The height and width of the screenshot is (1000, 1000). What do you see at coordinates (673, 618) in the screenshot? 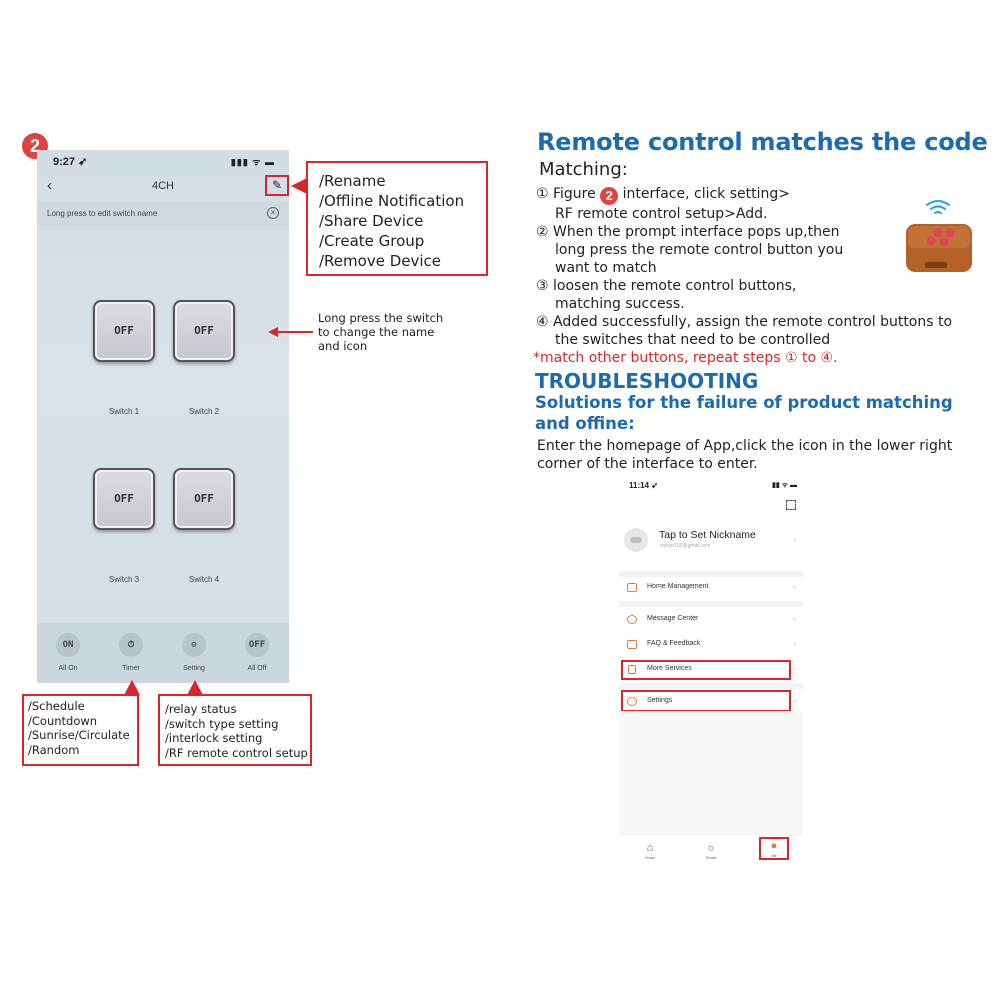
I see `menu-label: Message Center` at bounding box center [673, 618].